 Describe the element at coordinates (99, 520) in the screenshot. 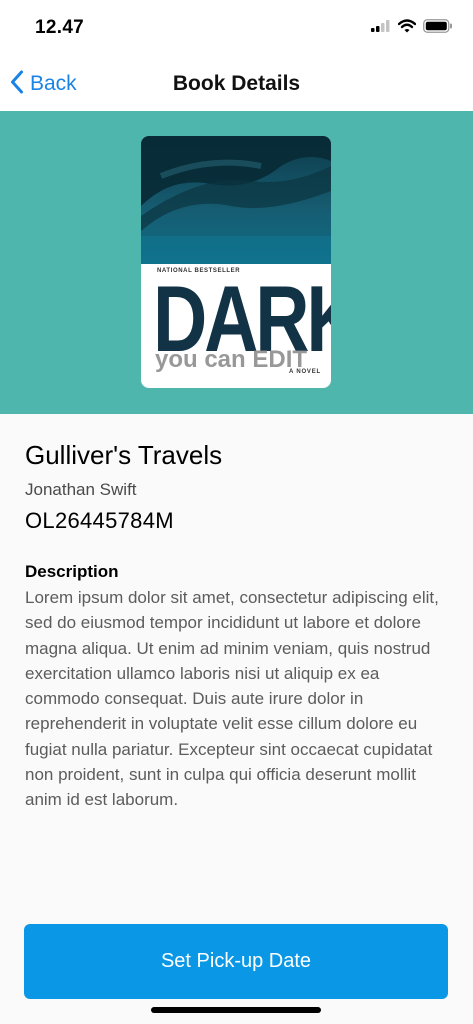

I see `book-id: OL26445784M` at that location.